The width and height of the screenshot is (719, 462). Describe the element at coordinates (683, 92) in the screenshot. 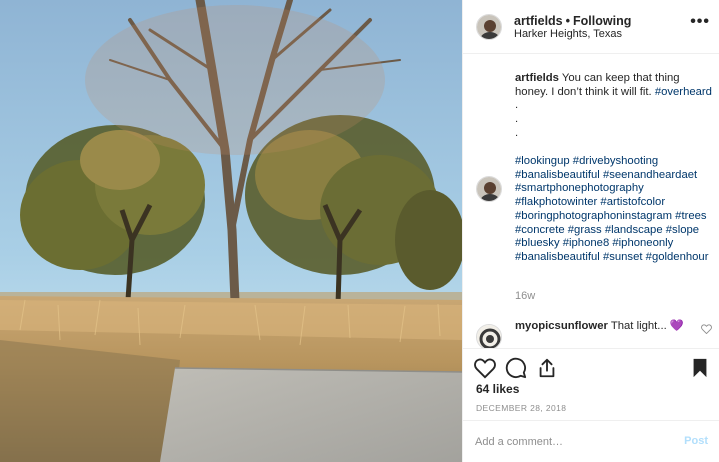

I see `caption-hashtag: #overheard` at that location.